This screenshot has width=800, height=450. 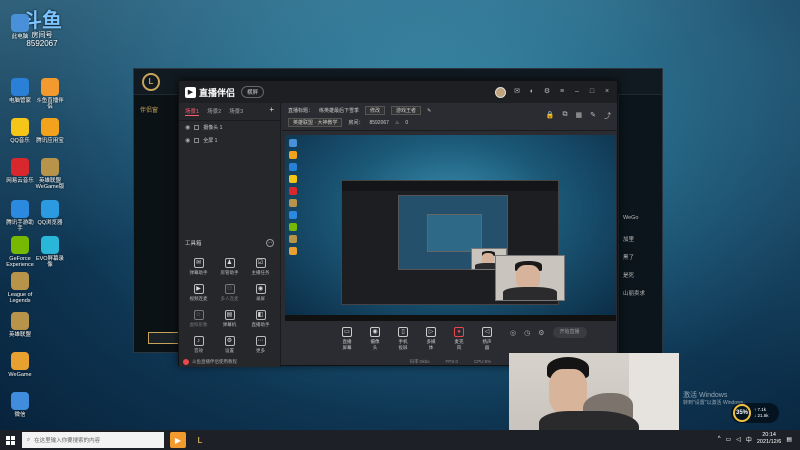 What do you see at coordinates (569, 332) in the screenshot?
I see `go-live-button: 开始直播` at bounding box center [569, 332].